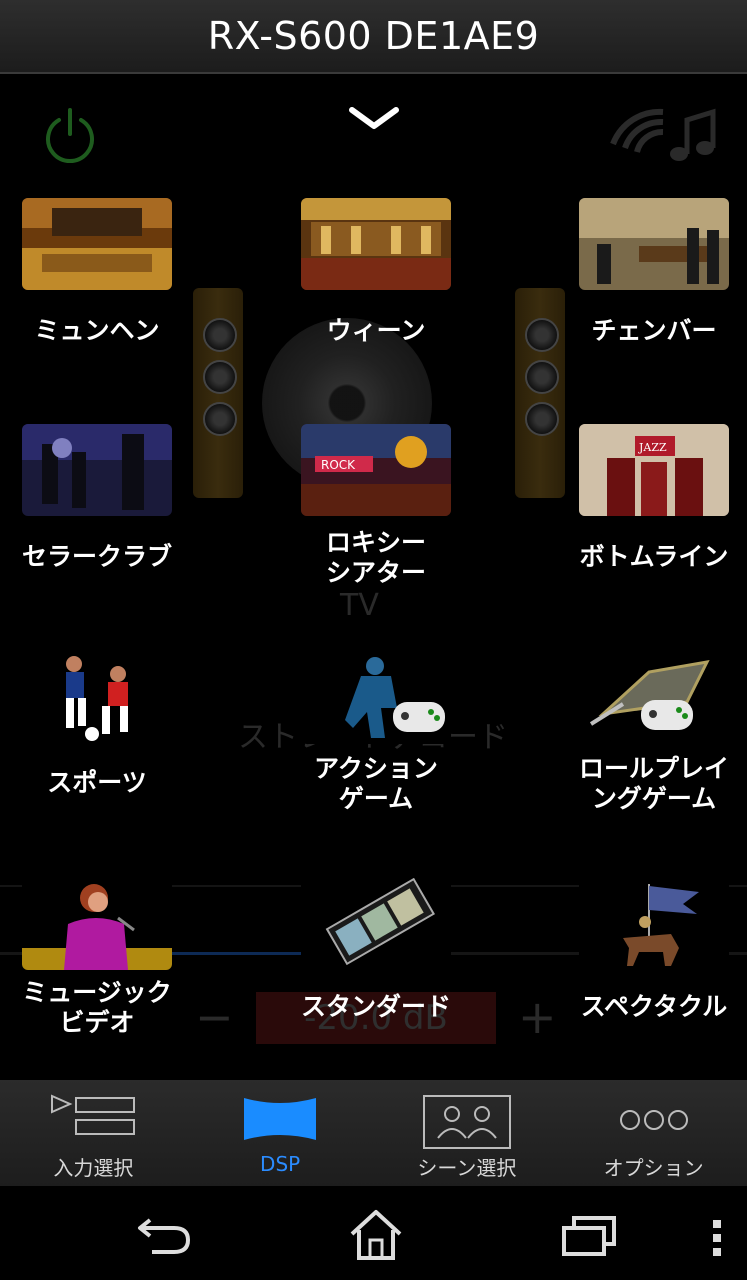 This screenshot has width=747, height=1280. Describe the element at coordinates (652, 447) in the screenshot. I see `svg-text: JAZZ` at that location.